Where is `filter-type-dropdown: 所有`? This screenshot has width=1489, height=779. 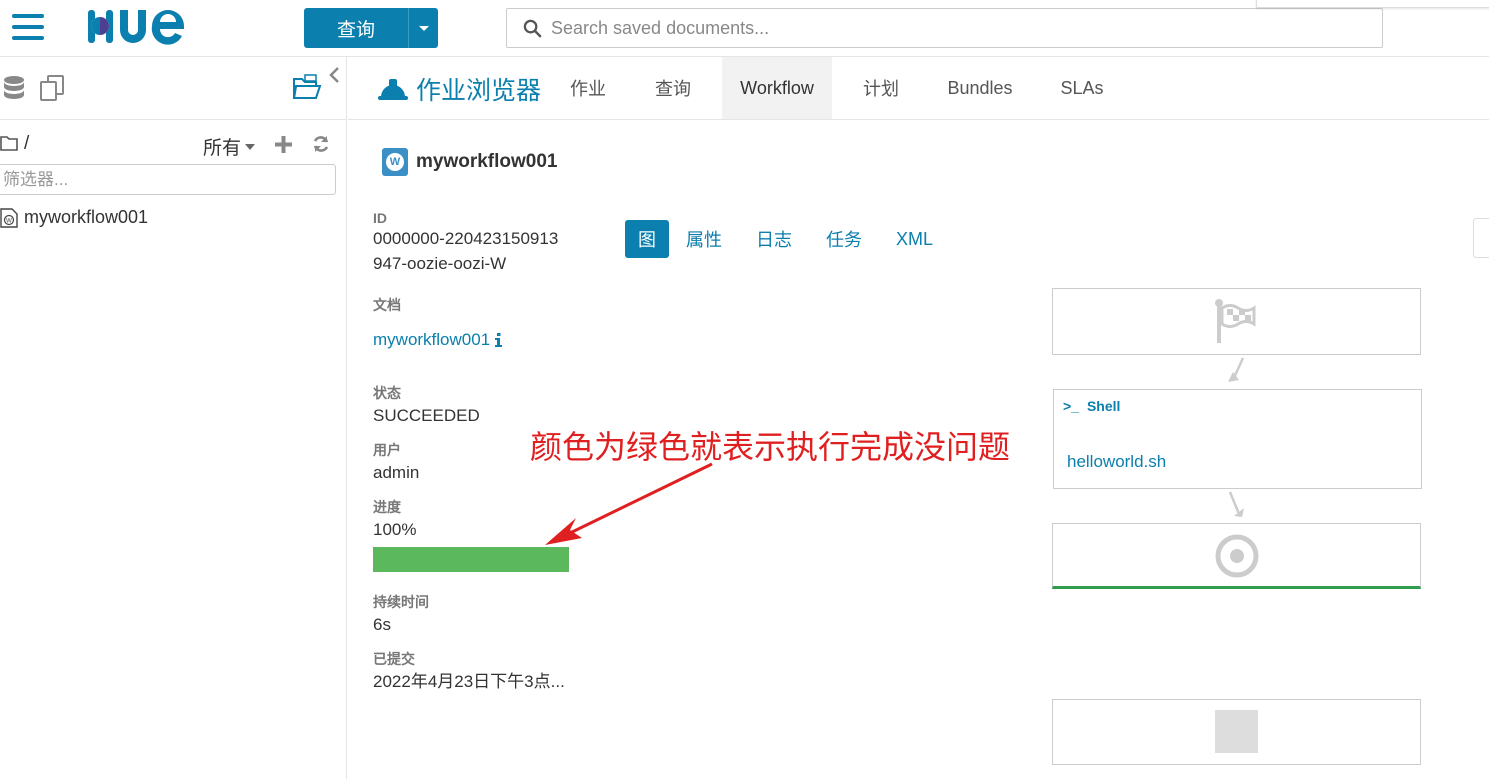 filter-type-dropdown: 所有 is located at coordinates (229, 146).